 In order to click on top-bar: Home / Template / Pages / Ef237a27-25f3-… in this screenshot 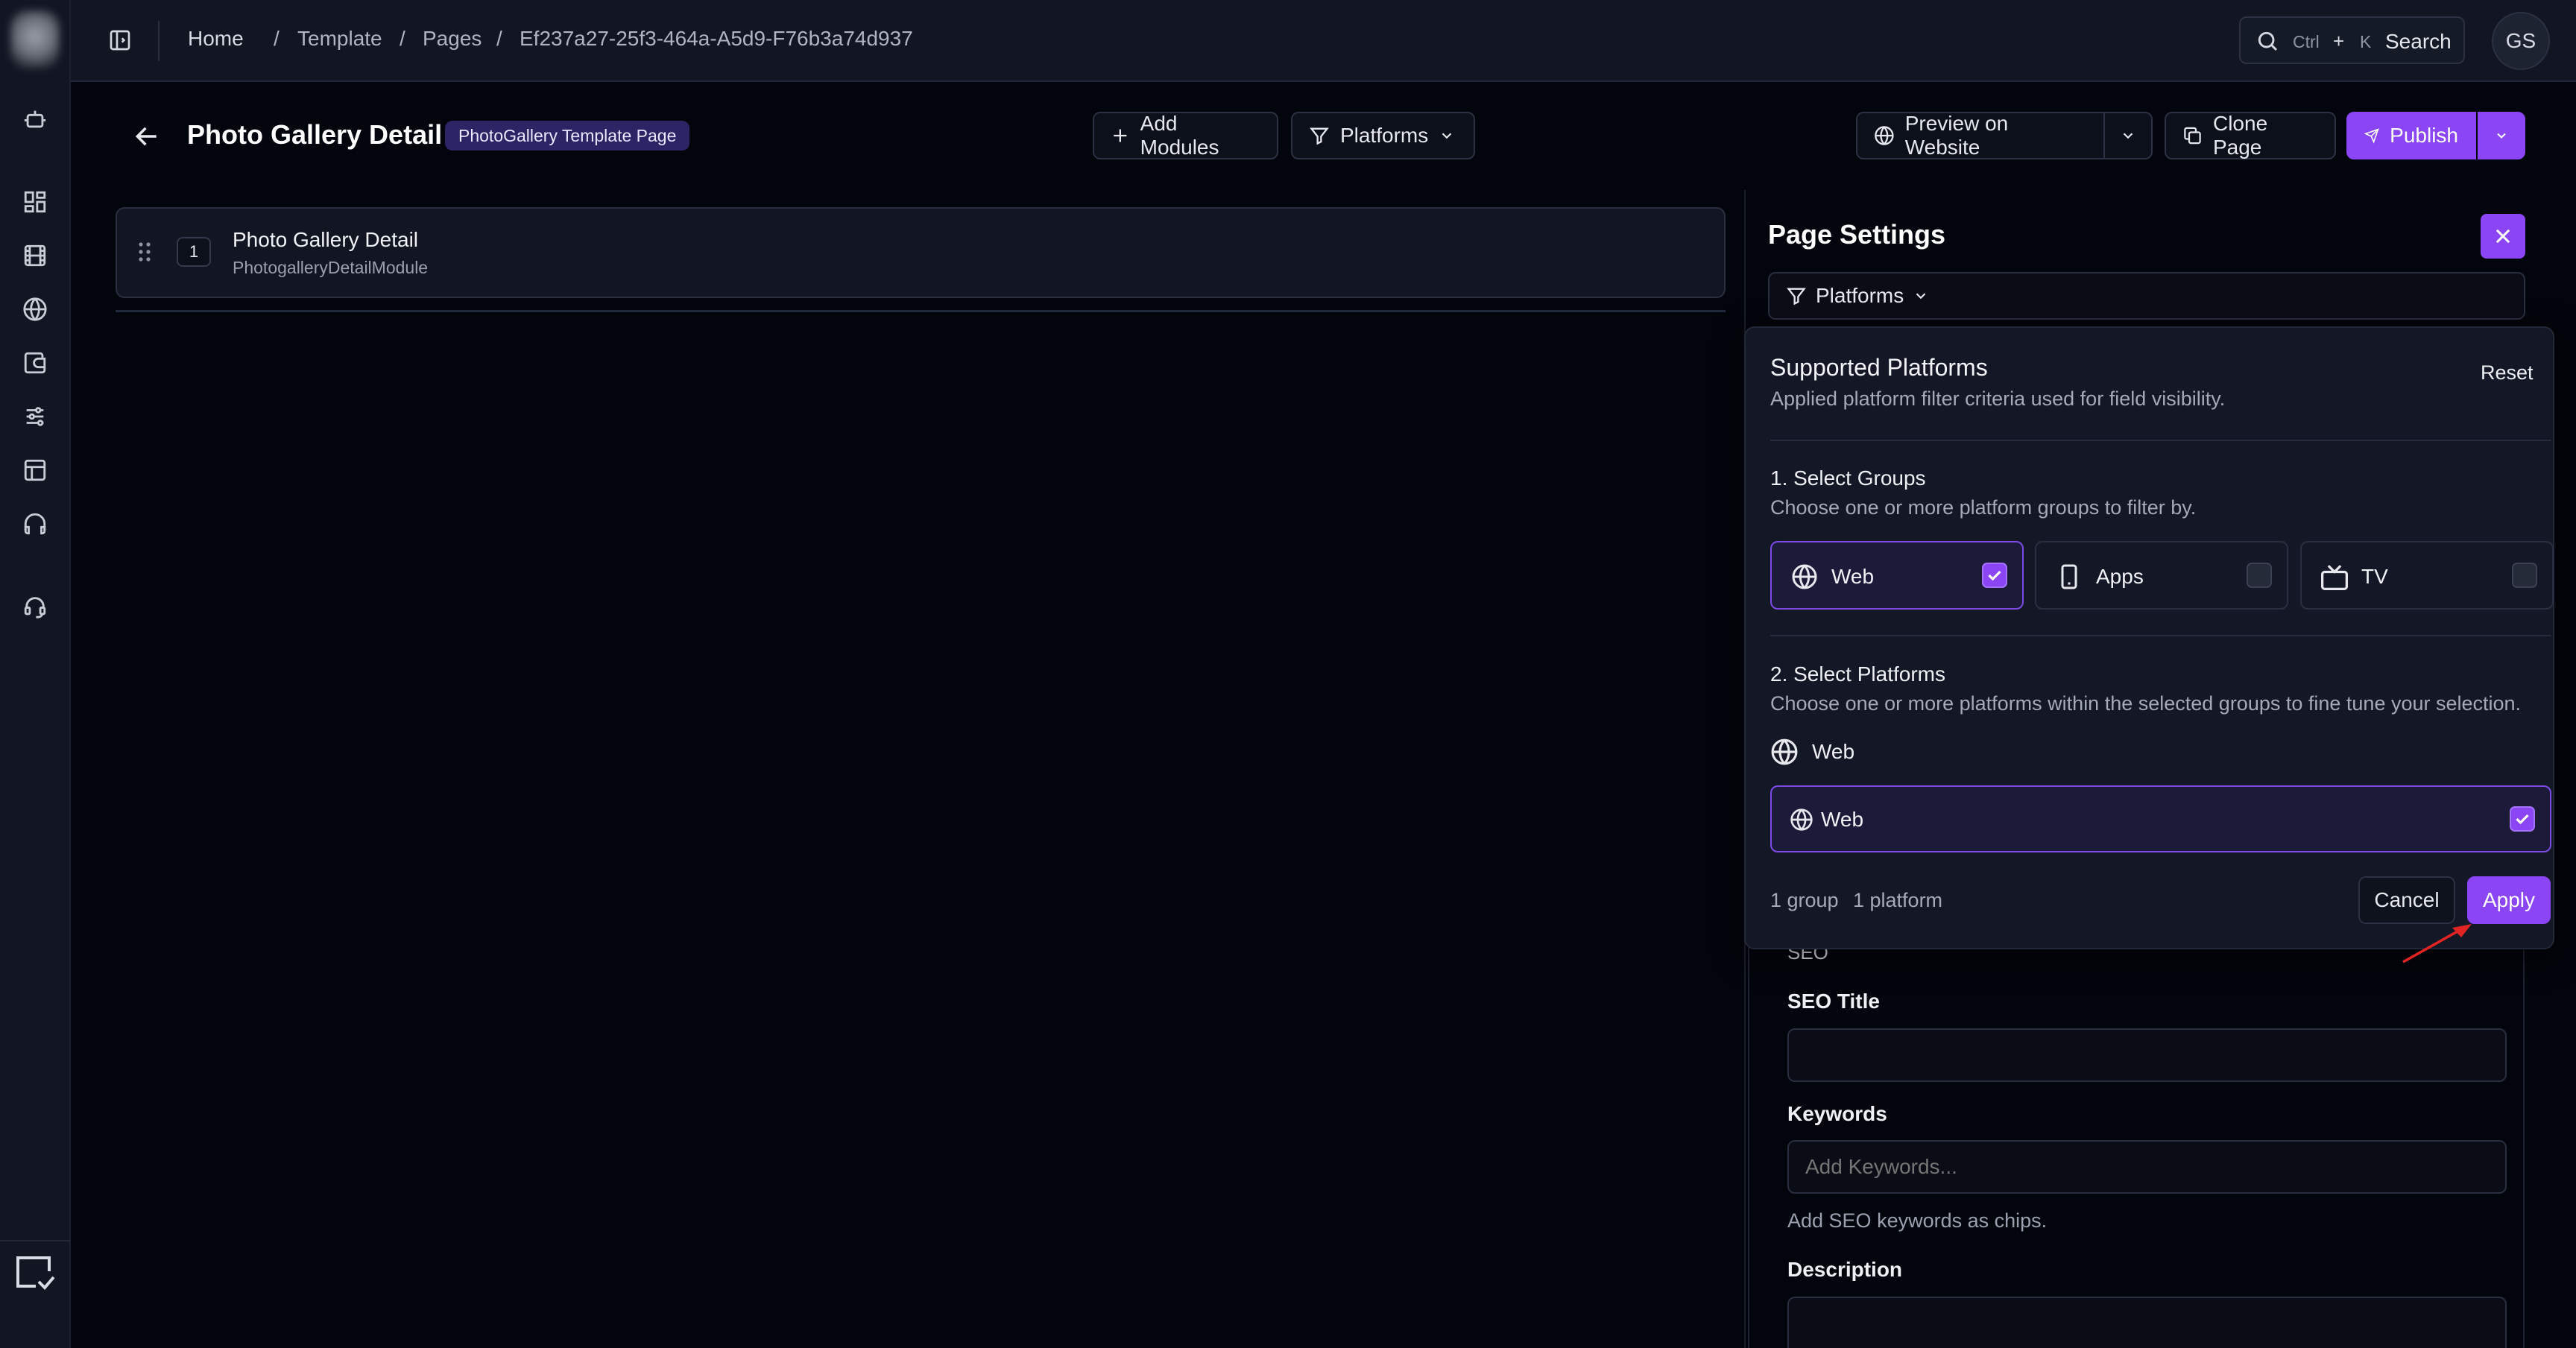, I will do `click(1323, 41)`.